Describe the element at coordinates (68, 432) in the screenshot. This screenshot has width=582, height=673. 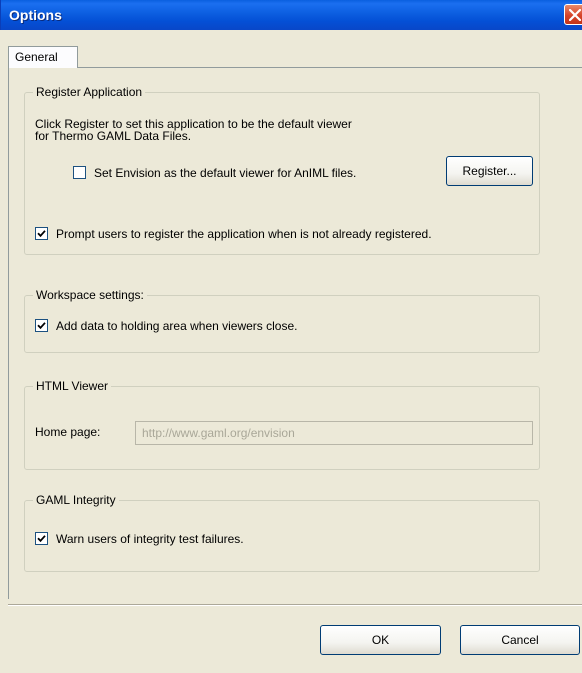
I see `home-page-label: Home page:` at that location.